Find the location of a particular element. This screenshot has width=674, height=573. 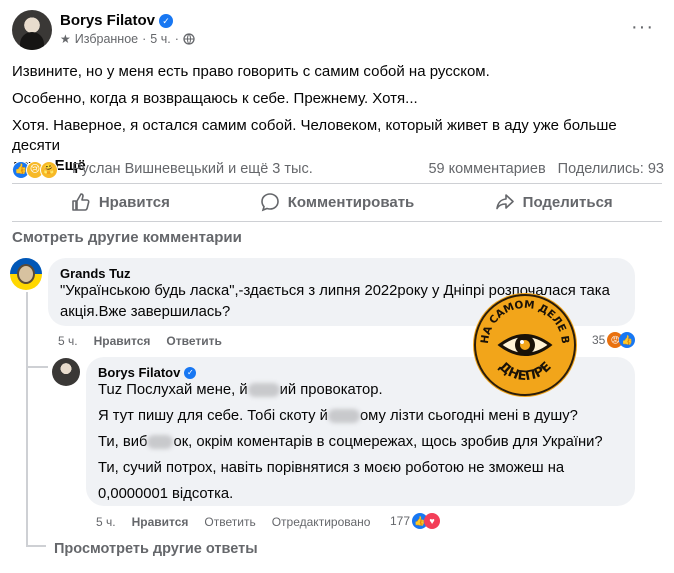

reply-reply-button: Ответить is located at coordinates (229, 522).